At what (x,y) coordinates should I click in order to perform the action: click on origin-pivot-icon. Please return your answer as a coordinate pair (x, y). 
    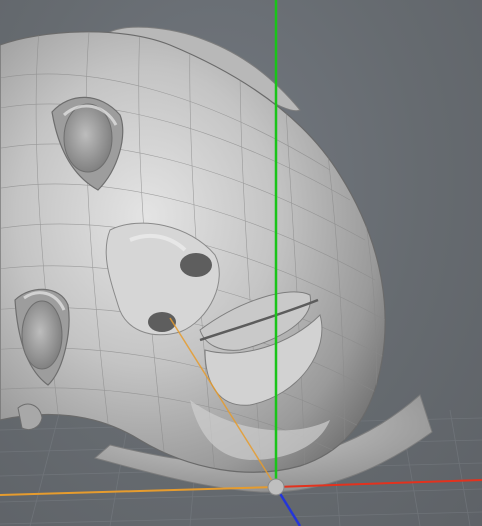
    Looking at the image, I should click on (276, 487).